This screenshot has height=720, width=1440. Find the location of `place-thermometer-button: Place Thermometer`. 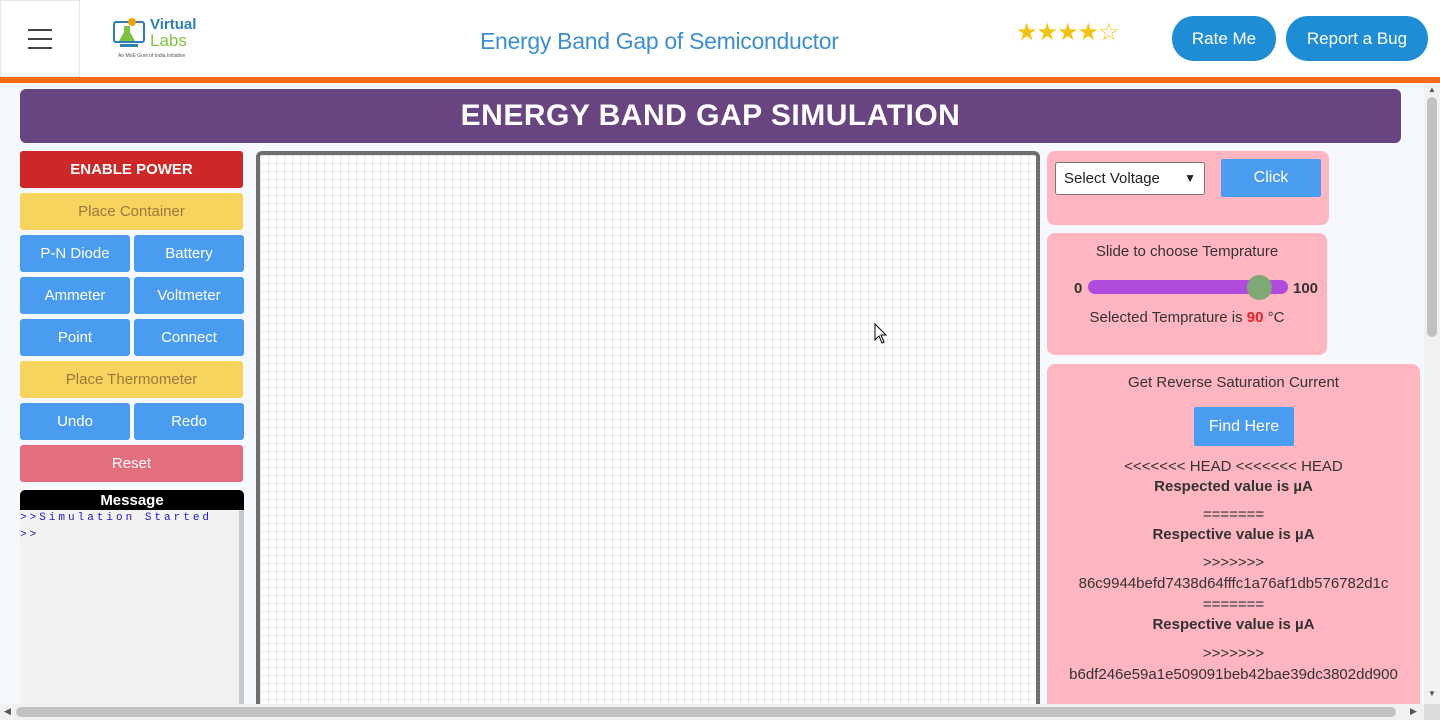

place-thermometer-button: Place Thermometer is located at coordinates (131, 379).